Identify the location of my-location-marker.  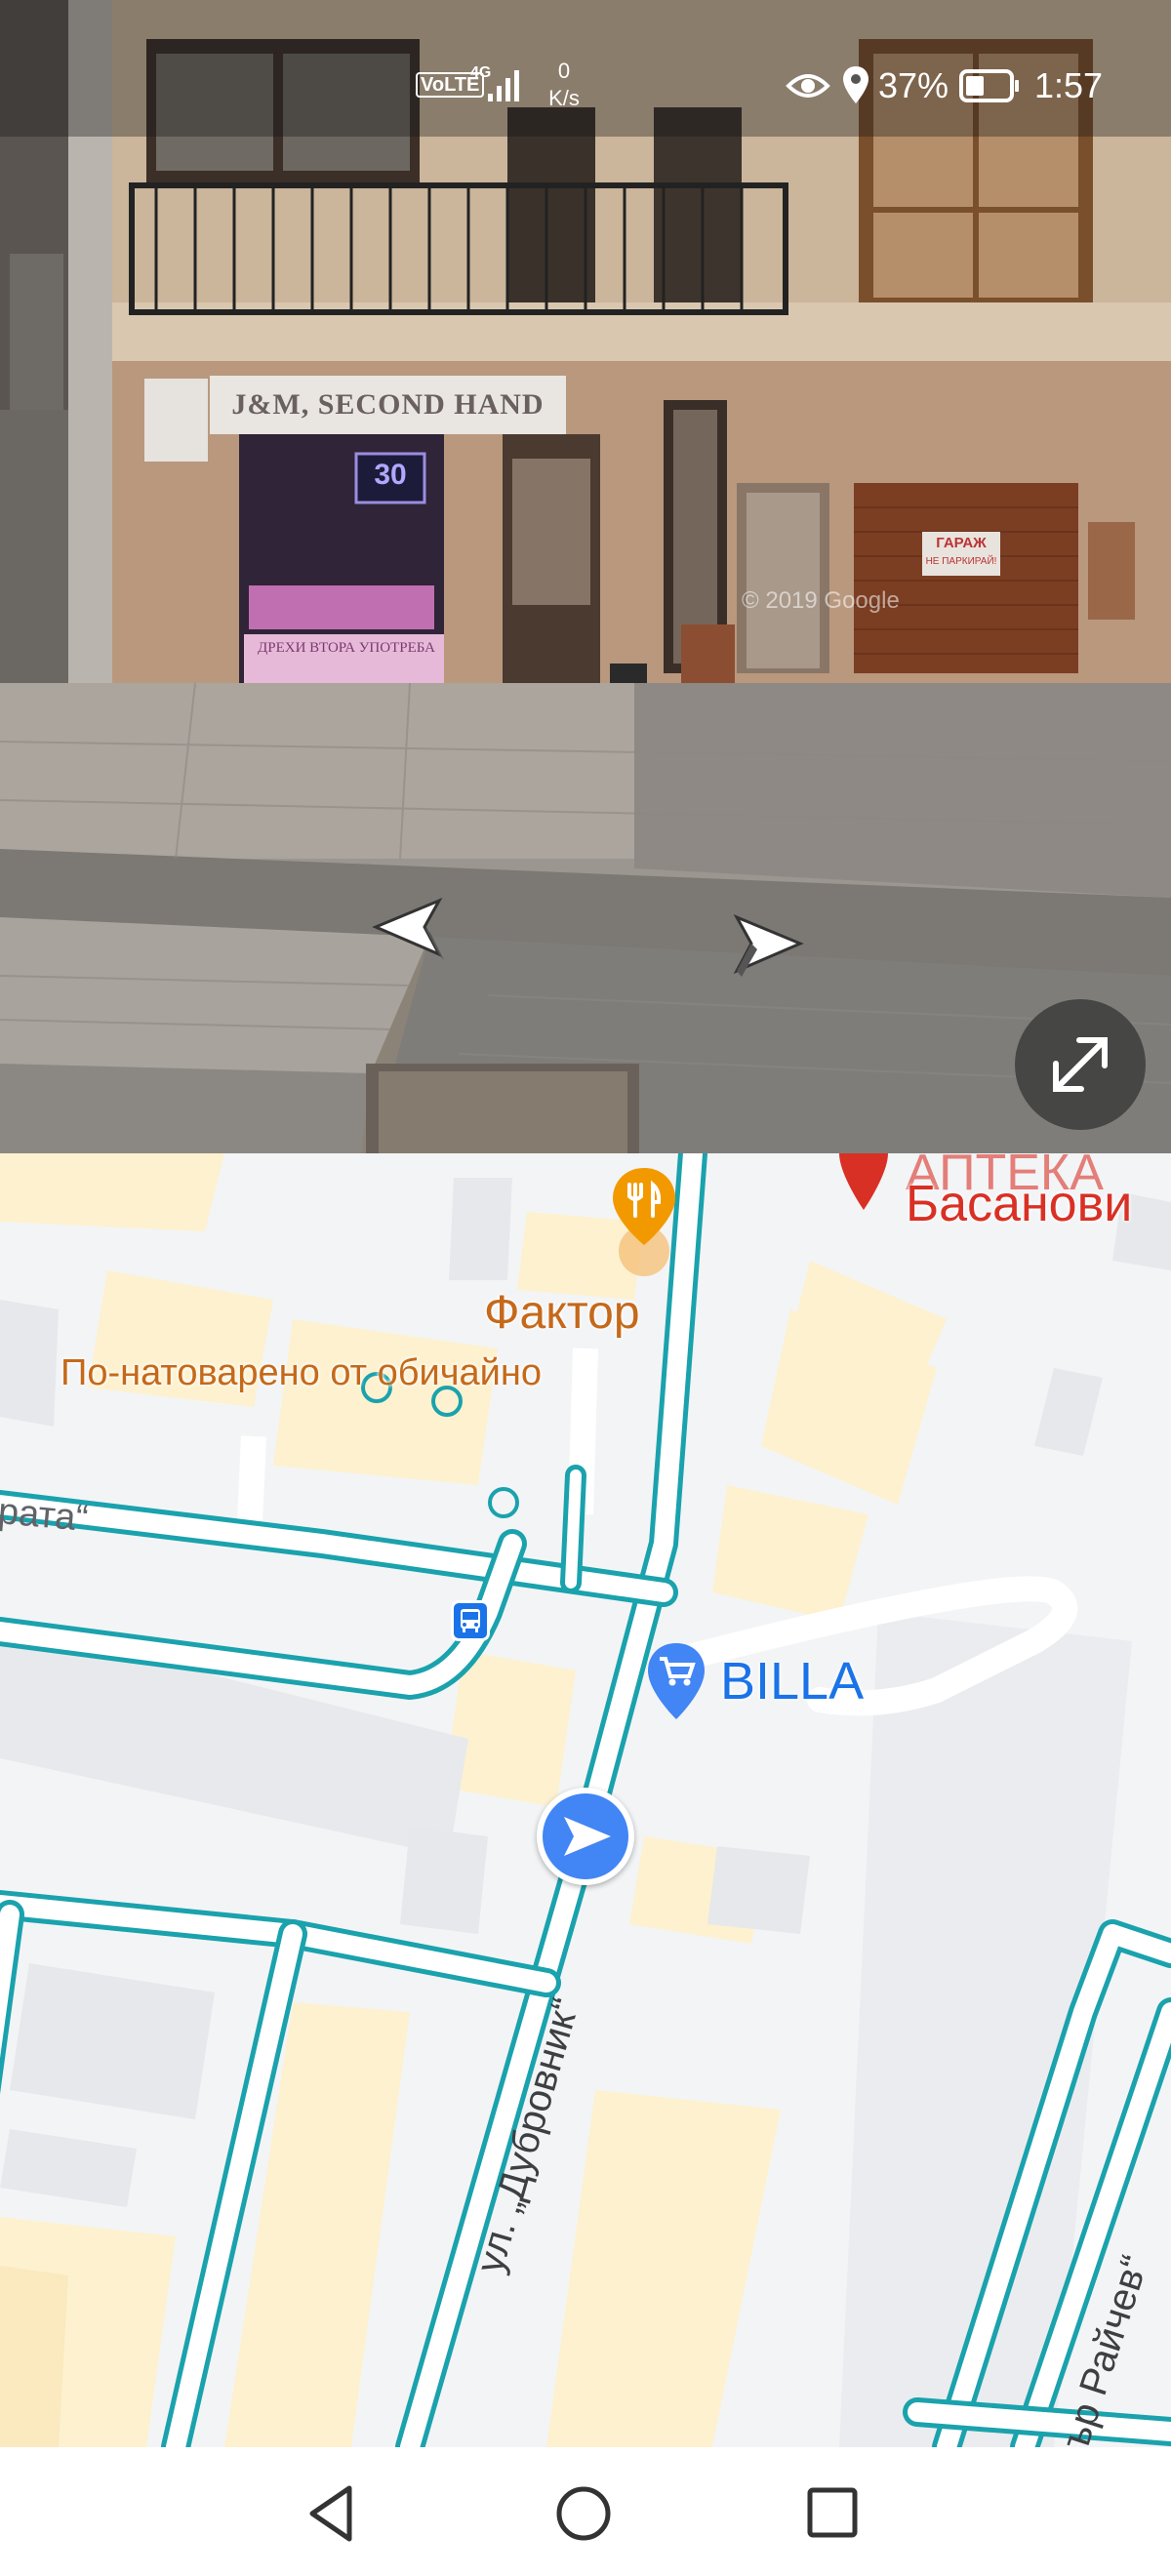
(585, 1836).